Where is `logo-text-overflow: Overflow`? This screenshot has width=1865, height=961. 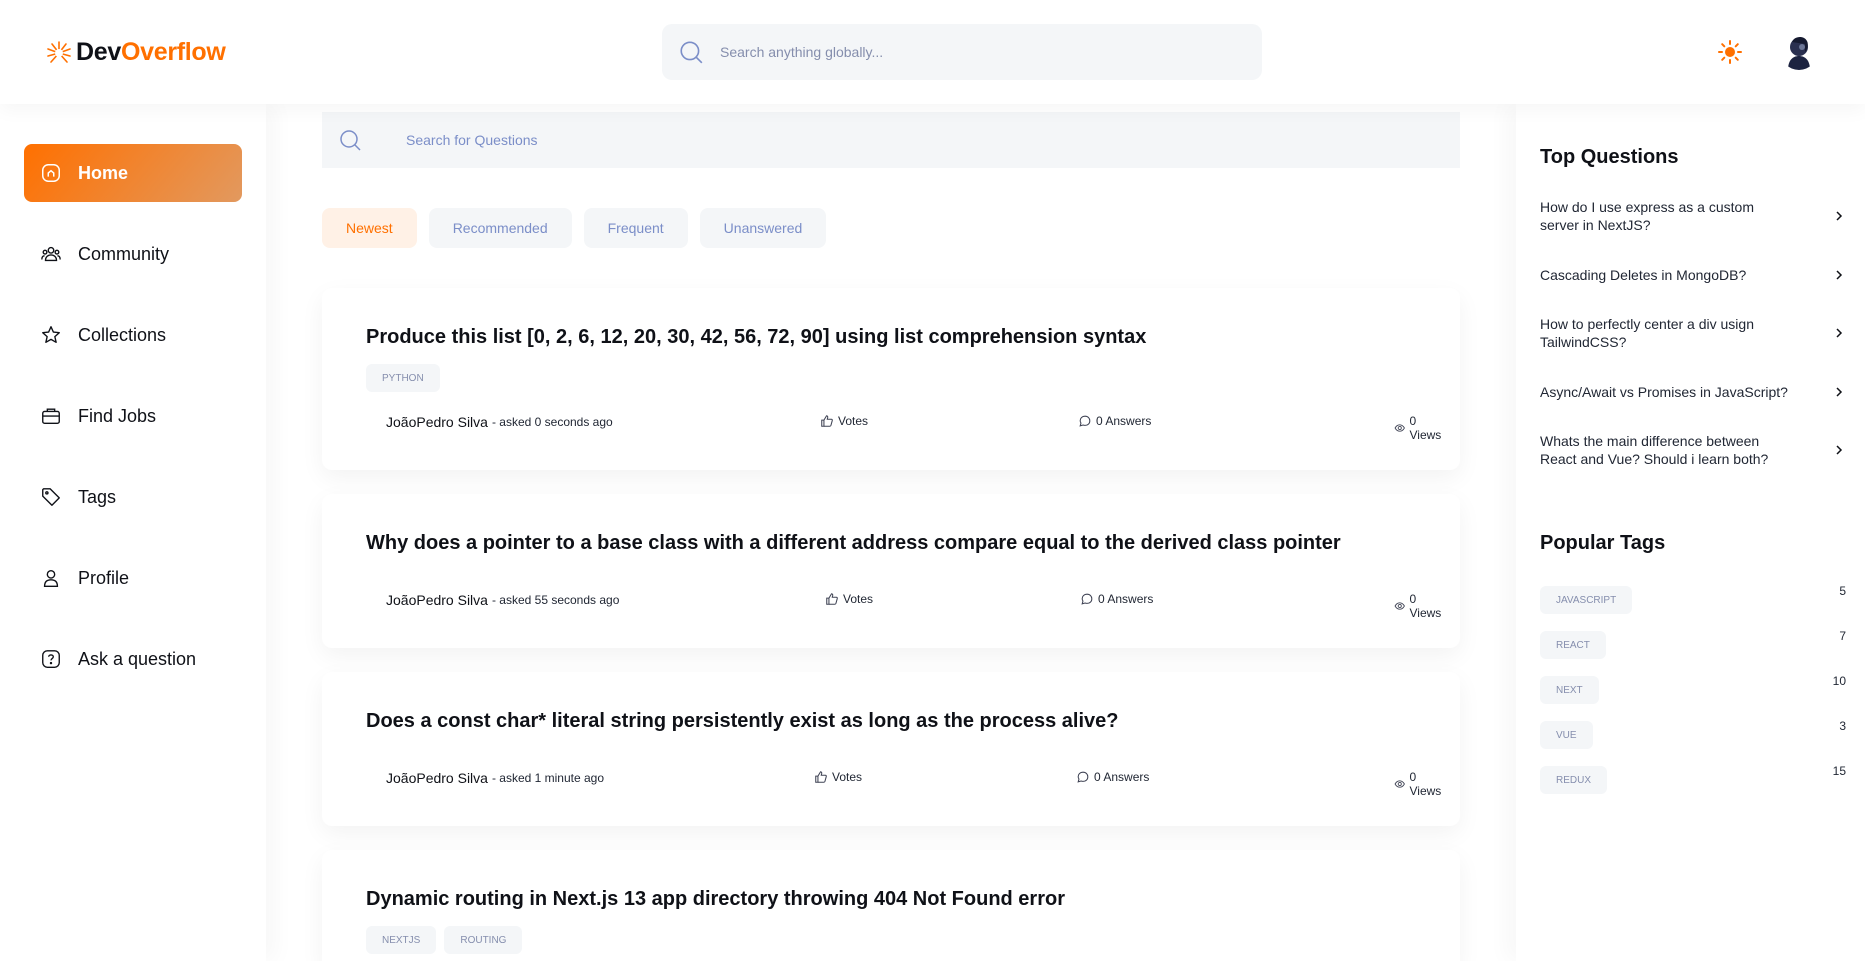 logo-text-overflow: Overflow is located at coordinates (173, 52).